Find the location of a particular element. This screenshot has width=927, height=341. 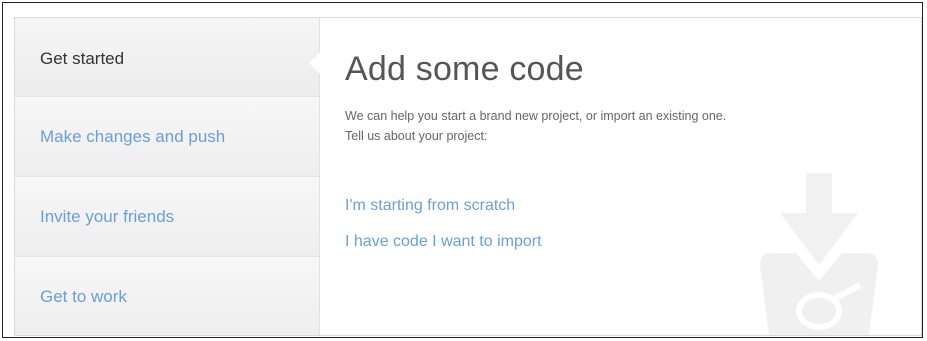

description-line: Tell us about your project: is located at coordinates (416, 136).